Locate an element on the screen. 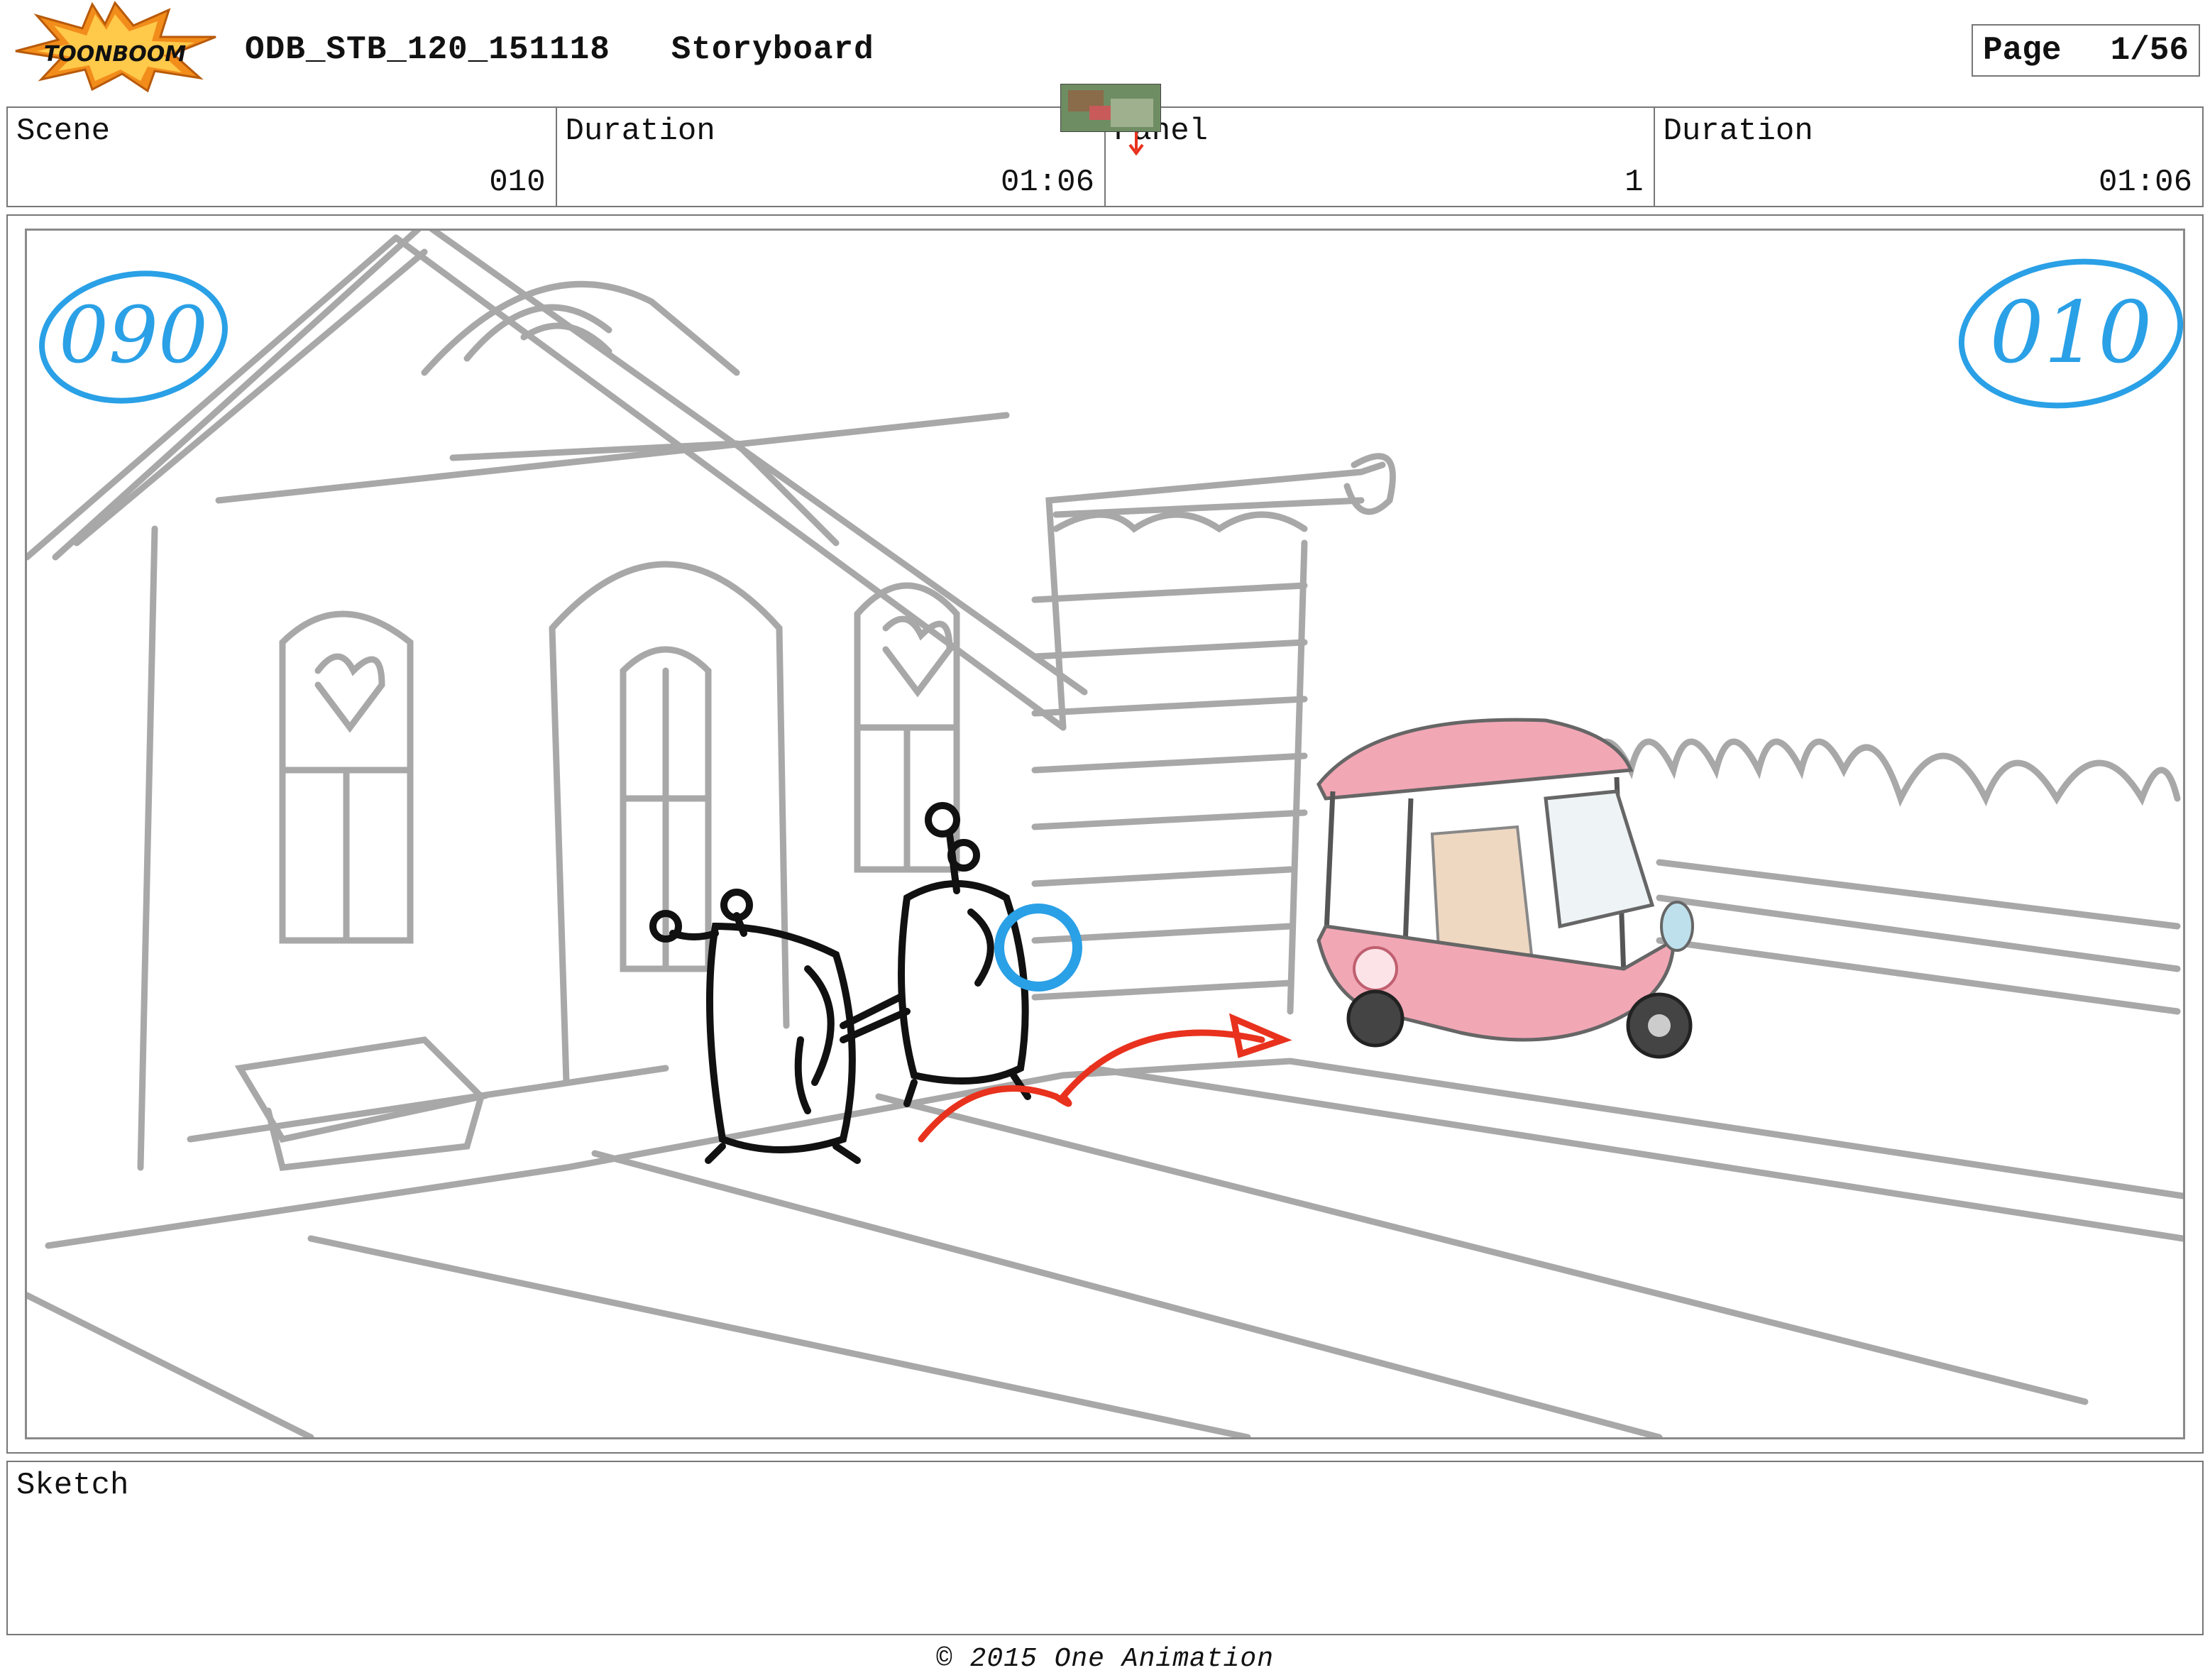 The image size is (2210, 1680). toonboom-logo: TOONBOOM is located at coordinates (115, 47).